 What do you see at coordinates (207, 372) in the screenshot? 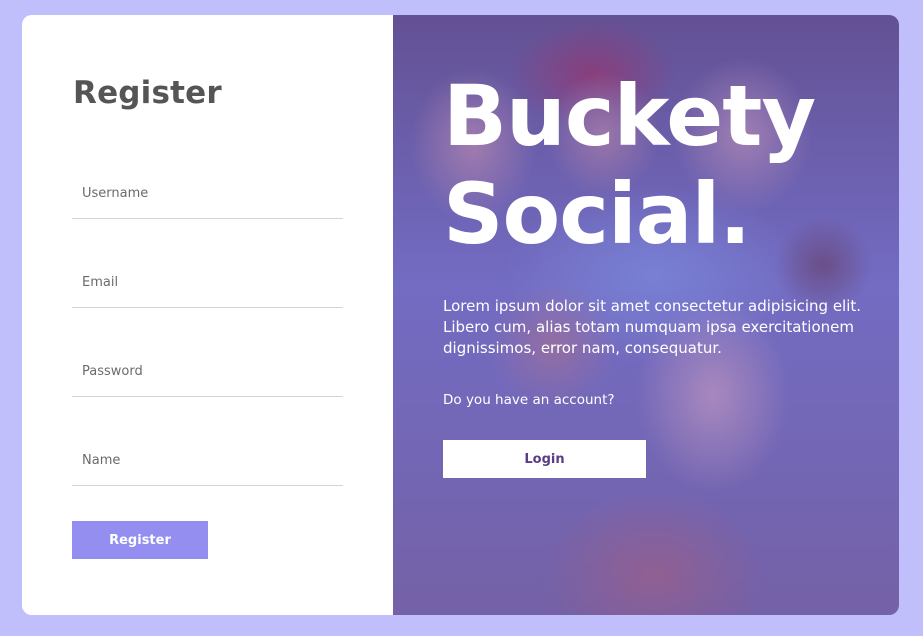
I see `password-input` at bounding box center [207, 372].